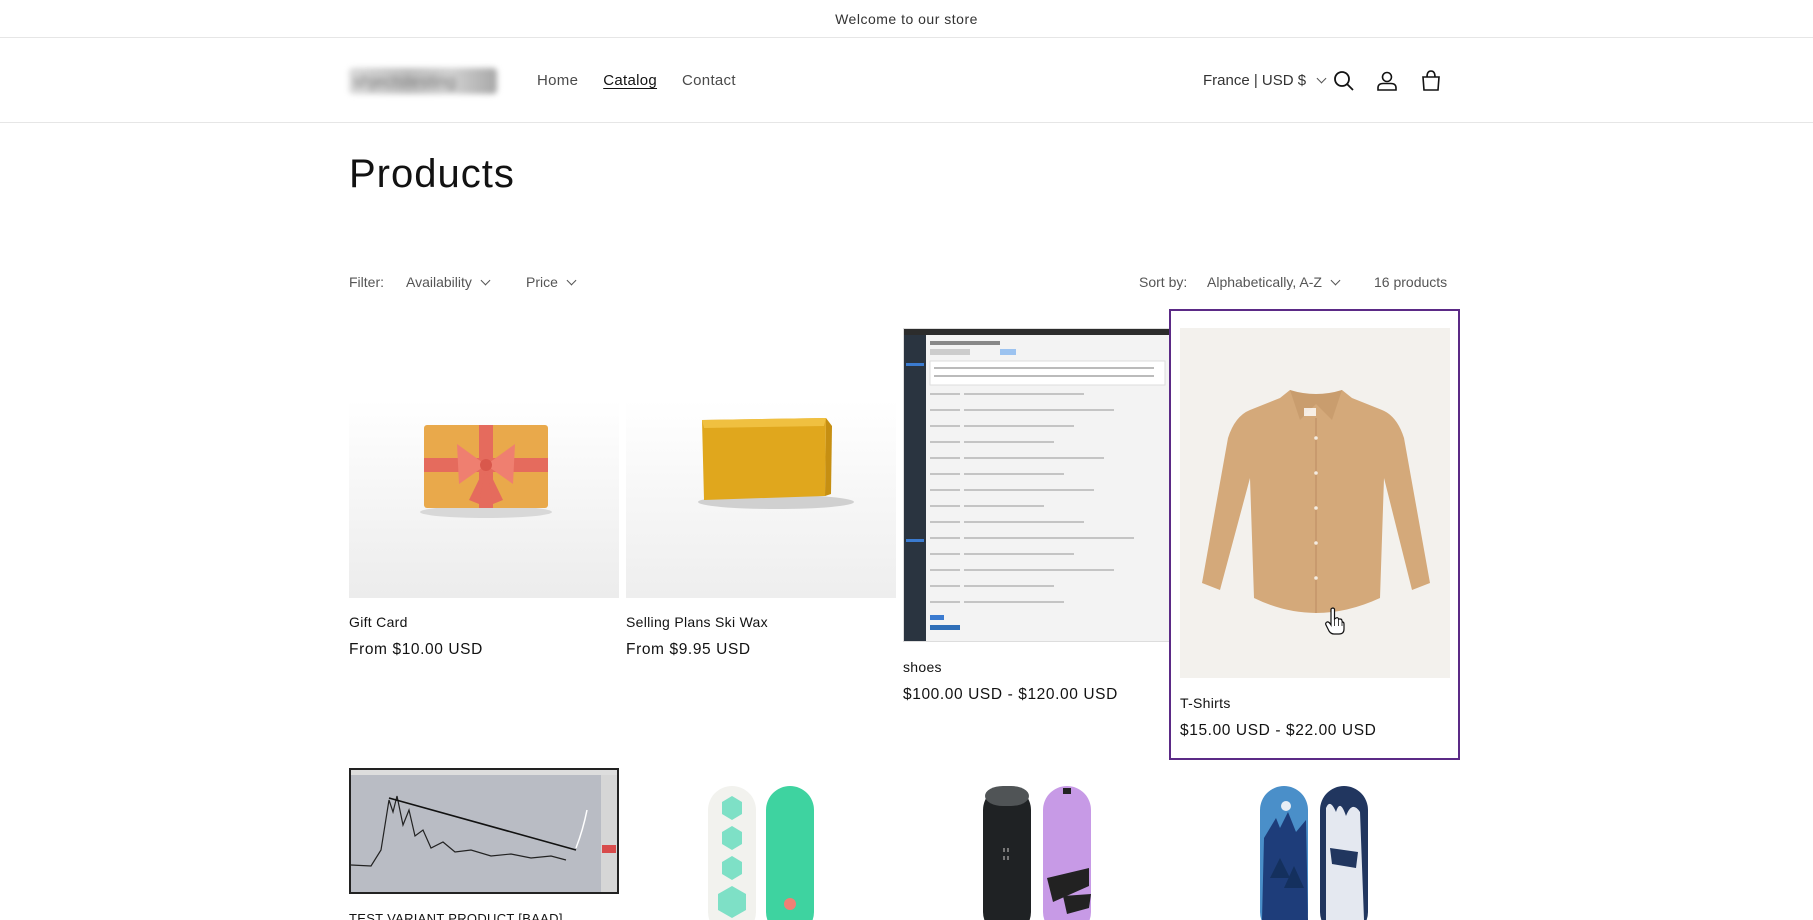 This screenshot has height=920, width=1813. What do you see at coordinates (1163, 282) in the screenshot?
I see `sort-label: Sort by:` at bounding box center [1163, 282].